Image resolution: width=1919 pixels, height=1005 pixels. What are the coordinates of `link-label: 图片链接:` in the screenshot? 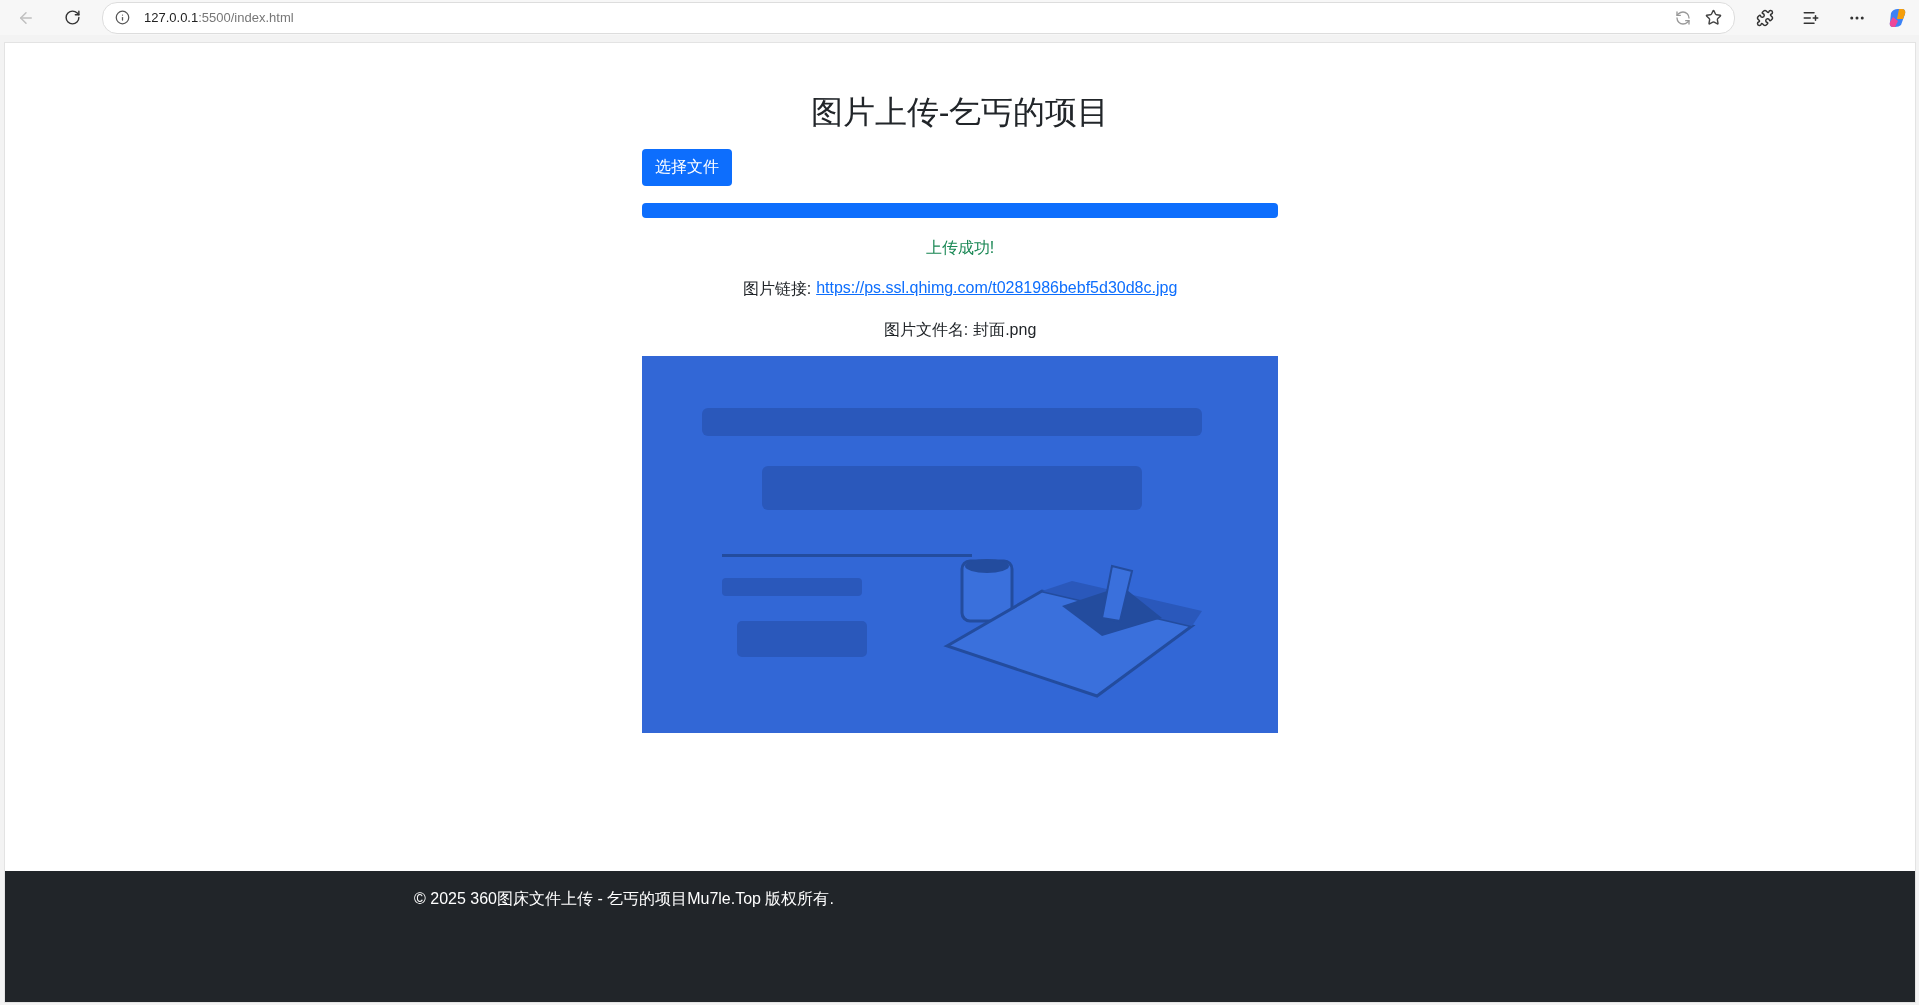 It's located at (777, 289).